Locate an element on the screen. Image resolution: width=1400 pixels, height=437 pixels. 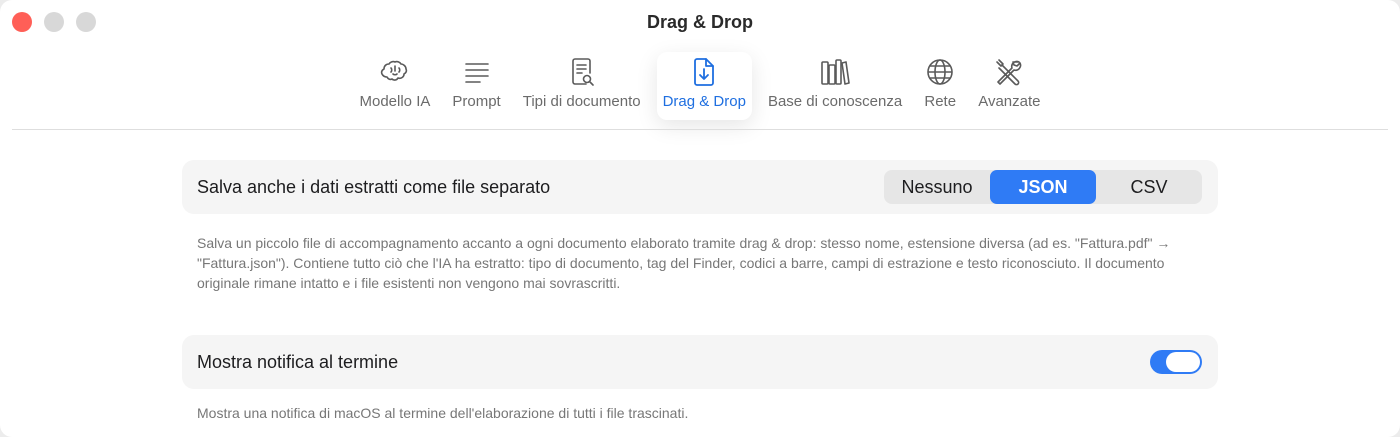
tab-rete: Rete is located at coordinates (940, 86).